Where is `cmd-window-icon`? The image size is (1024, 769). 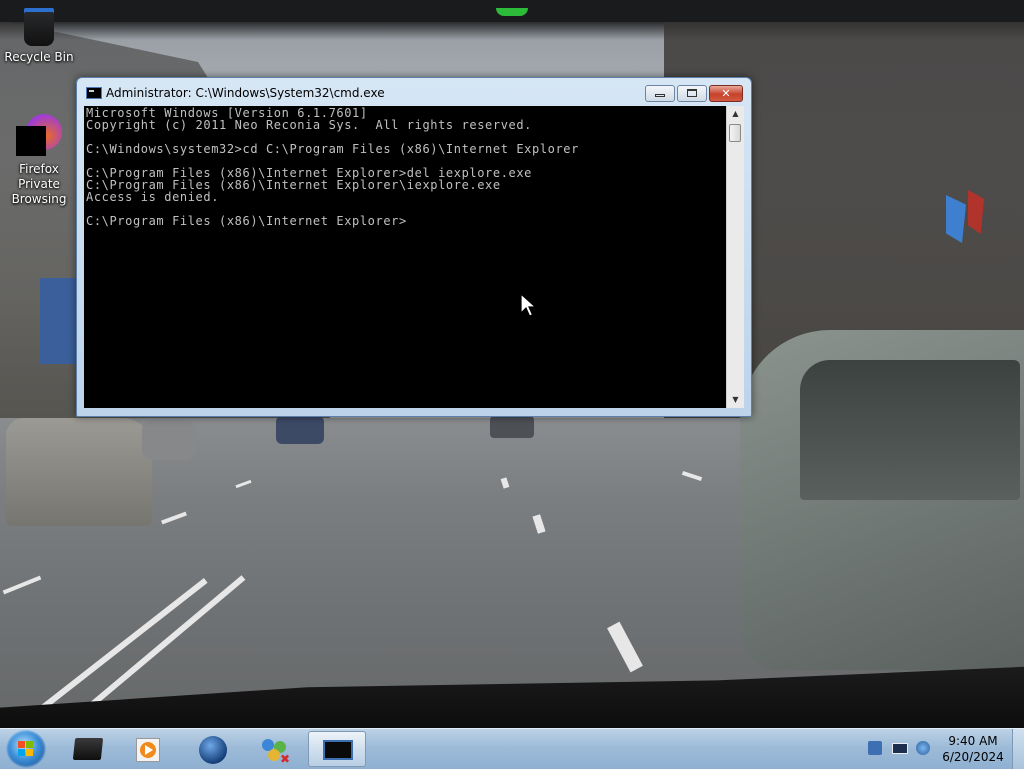 cmd-window-icon is located at coordinates (94, 93).